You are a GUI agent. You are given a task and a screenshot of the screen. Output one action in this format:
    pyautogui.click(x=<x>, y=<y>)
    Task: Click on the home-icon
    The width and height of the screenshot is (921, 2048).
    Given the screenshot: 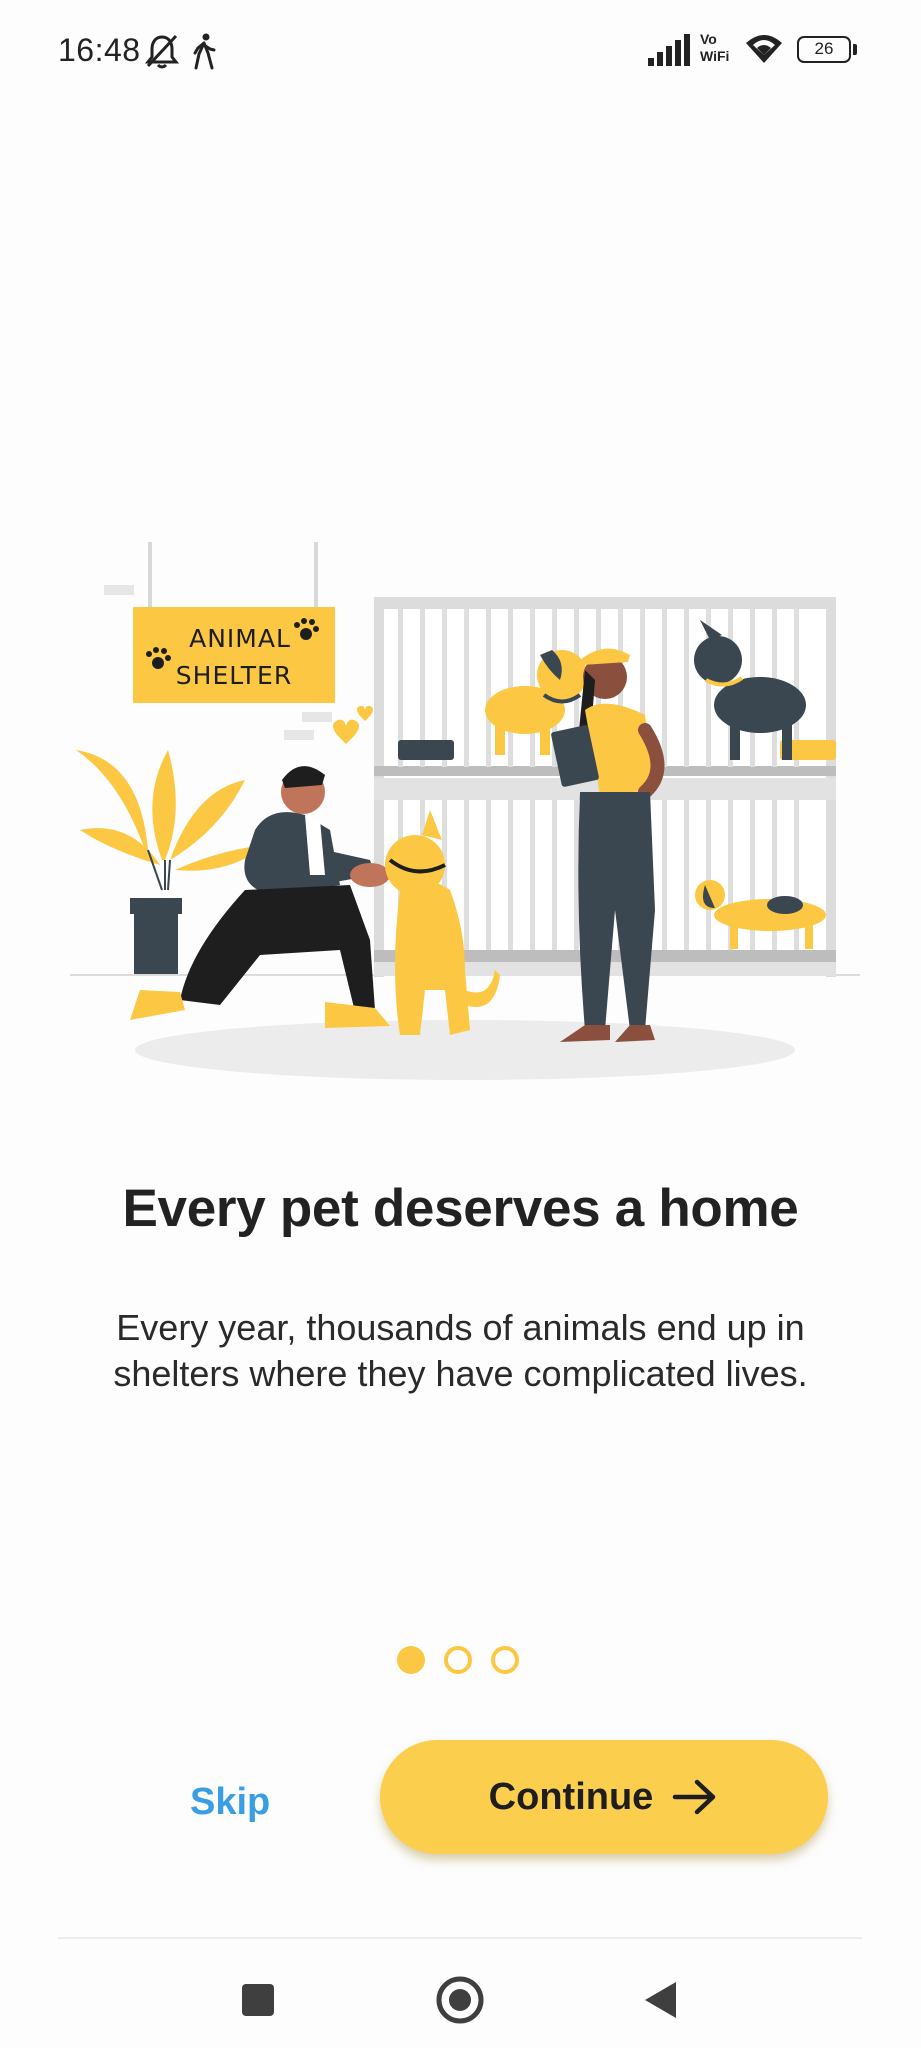 What is the action you would take?
    pyautogui.click(x=460, y=2000)
    